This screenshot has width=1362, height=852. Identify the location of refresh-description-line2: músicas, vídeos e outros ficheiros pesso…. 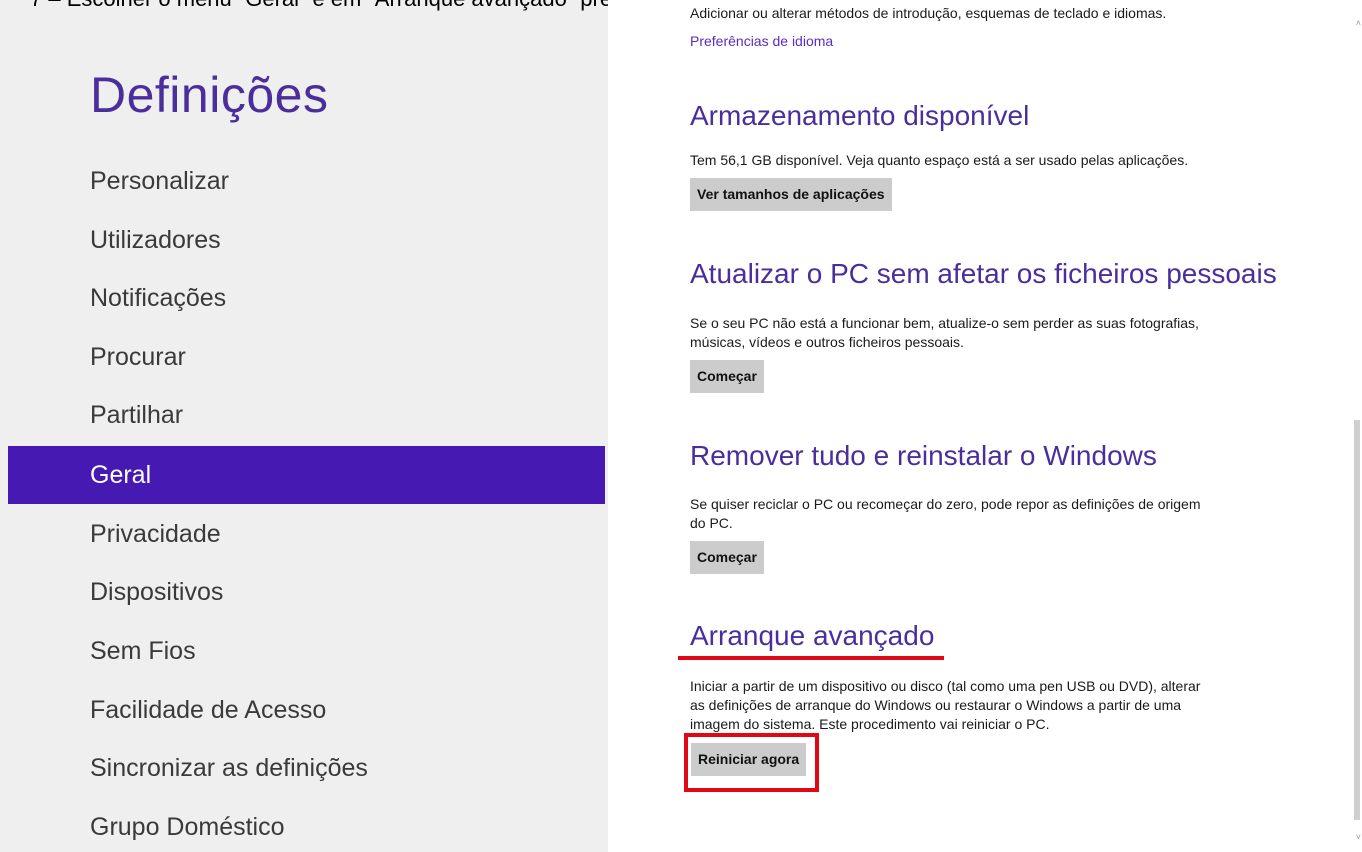
(827, 342).